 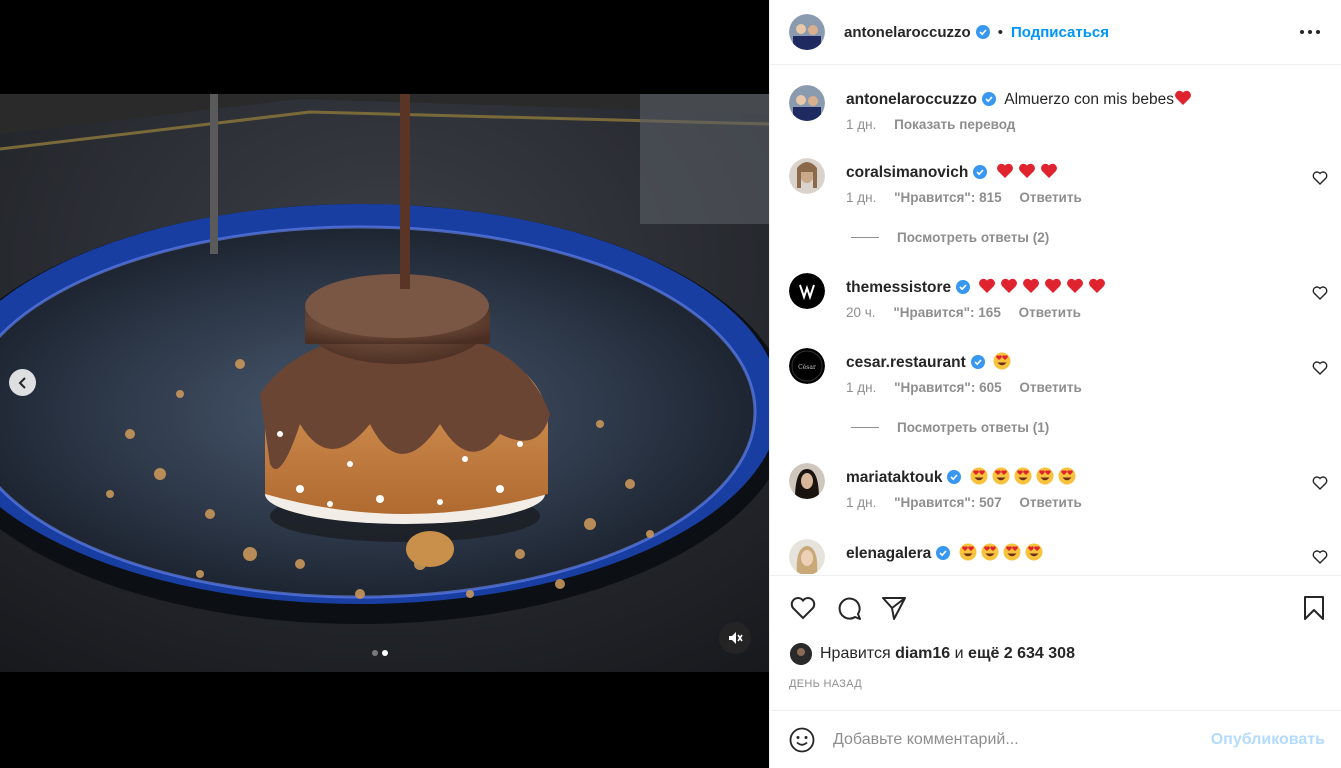 I want to click on caption-text: antonelaroccuzzo Almuerzo con mis bebes, so click(x=1021, y=99).